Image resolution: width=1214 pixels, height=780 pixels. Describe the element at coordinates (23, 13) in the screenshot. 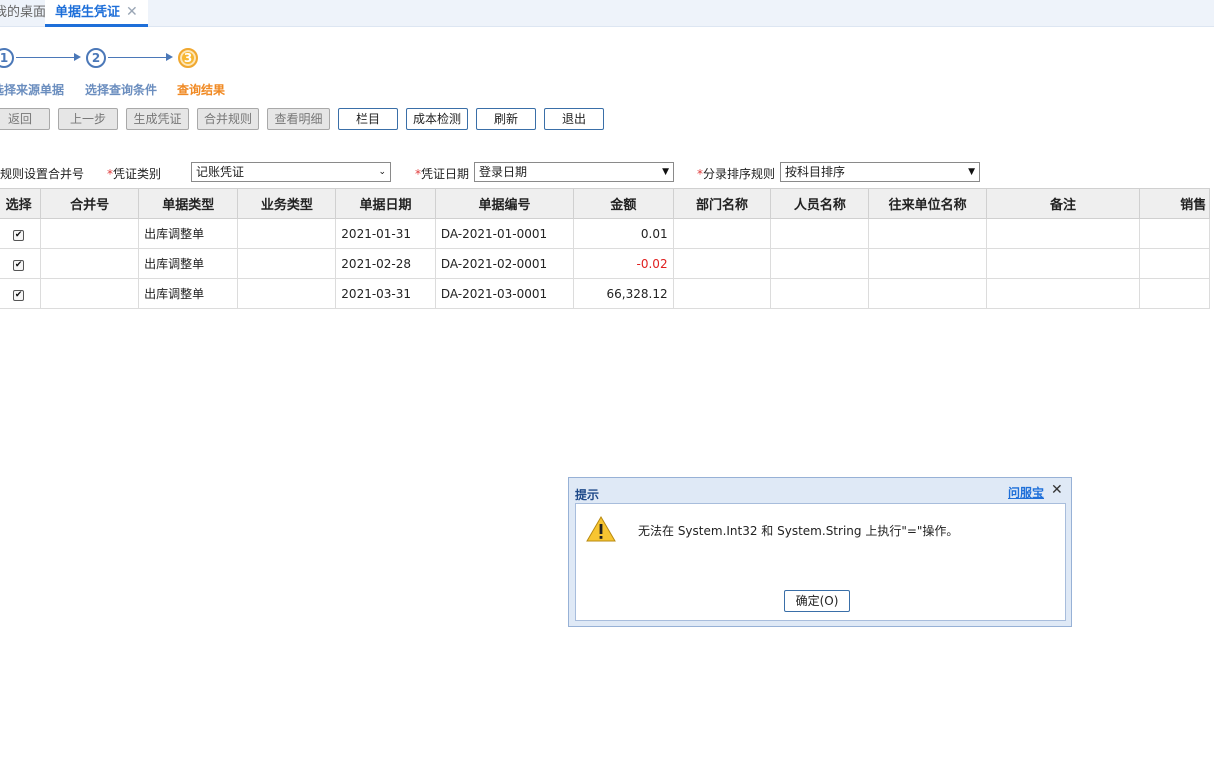

I see `tab-desktop: 我的桌面` at that location.